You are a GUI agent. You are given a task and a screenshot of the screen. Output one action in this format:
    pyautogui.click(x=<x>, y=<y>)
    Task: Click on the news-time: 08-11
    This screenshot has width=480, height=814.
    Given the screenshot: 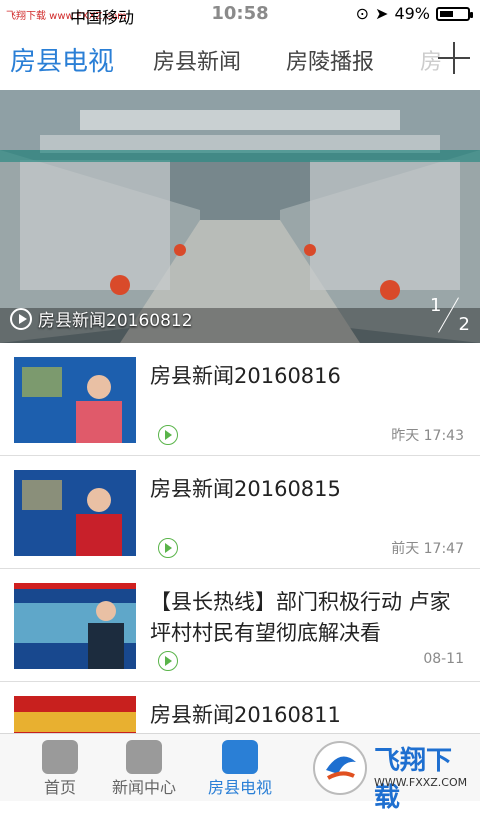 What is the action you would take?
    pyautogui.click(x=443, y=659)
    